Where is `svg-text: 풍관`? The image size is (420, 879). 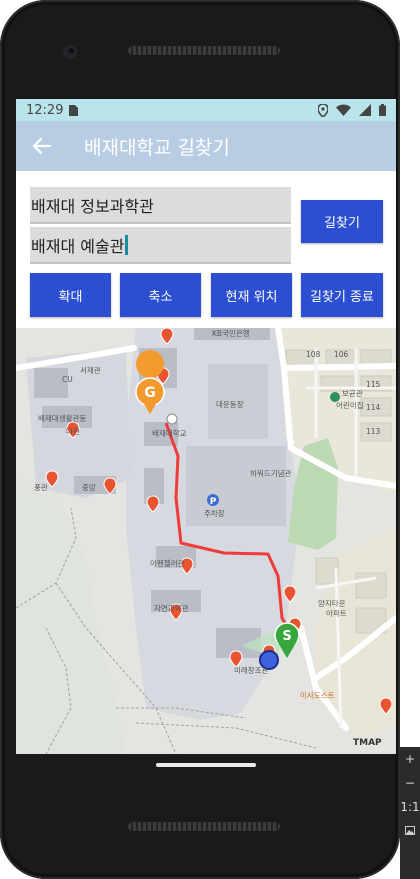 svg-text: 풍관 is located at coordinates (41, 487).